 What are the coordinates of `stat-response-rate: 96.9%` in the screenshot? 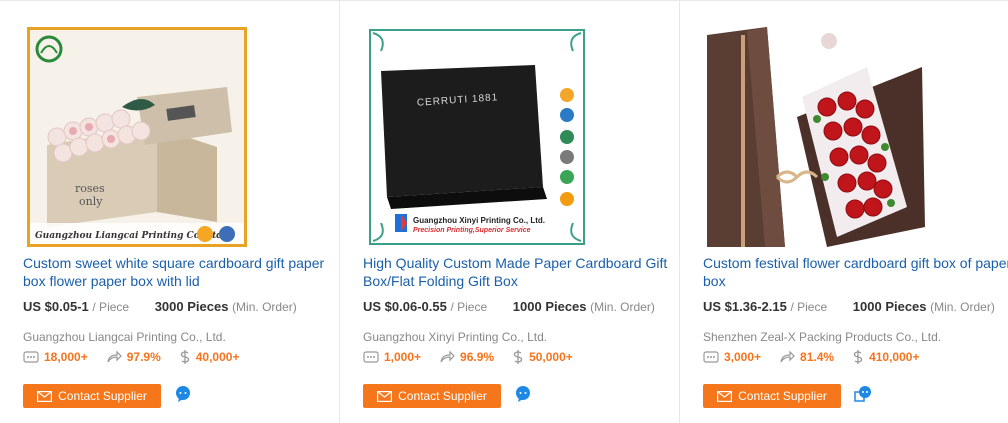 It's located at (466, 357).